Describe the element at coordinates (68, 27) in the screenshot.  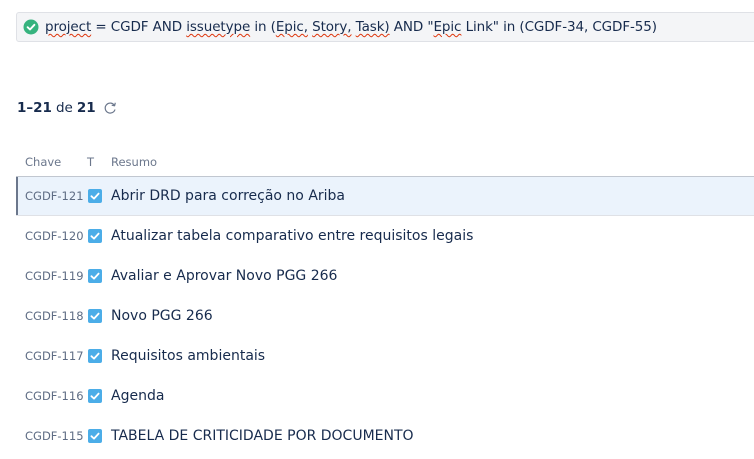
I see `jql-token-flagged: project` at that location.